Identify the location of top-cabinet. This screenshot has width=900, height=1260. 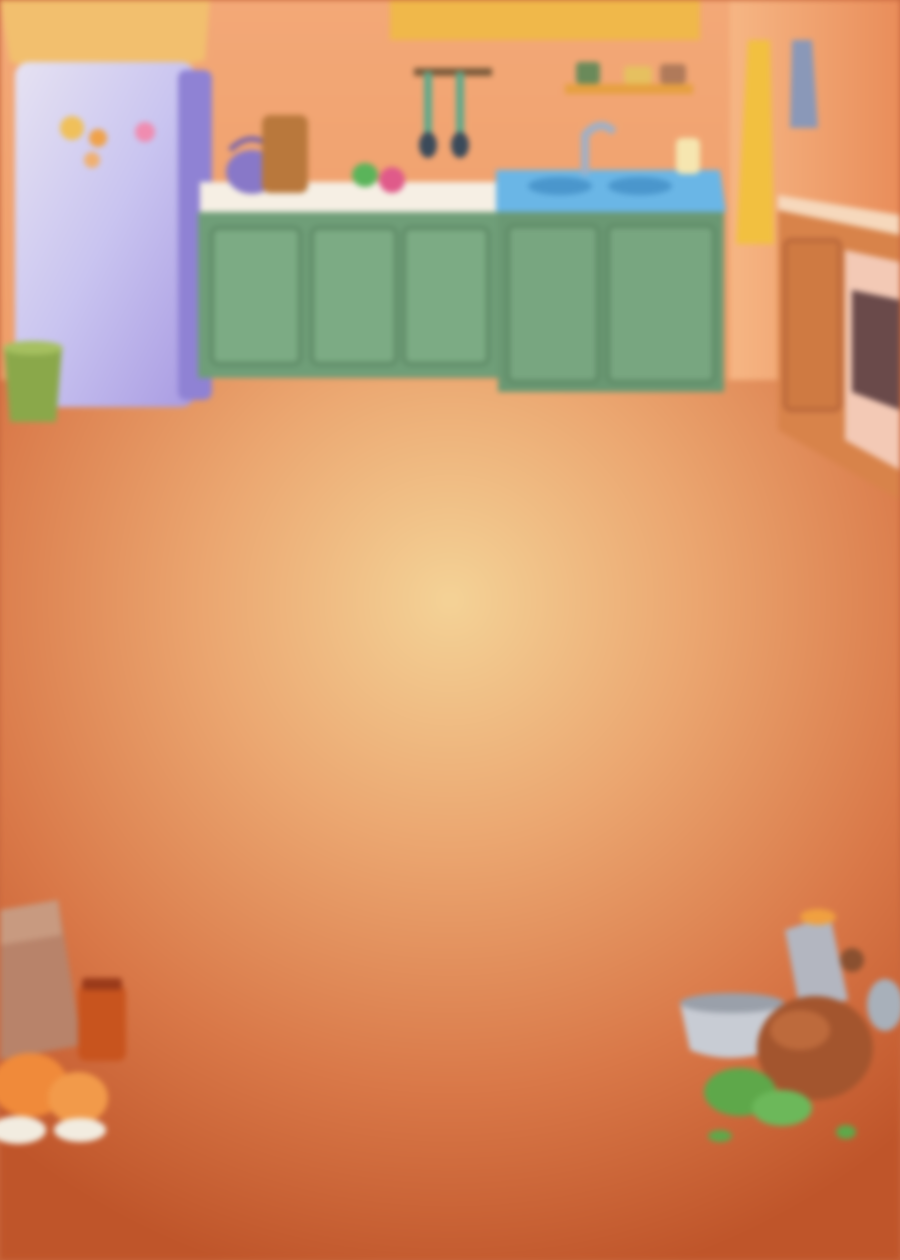
(545, 20).